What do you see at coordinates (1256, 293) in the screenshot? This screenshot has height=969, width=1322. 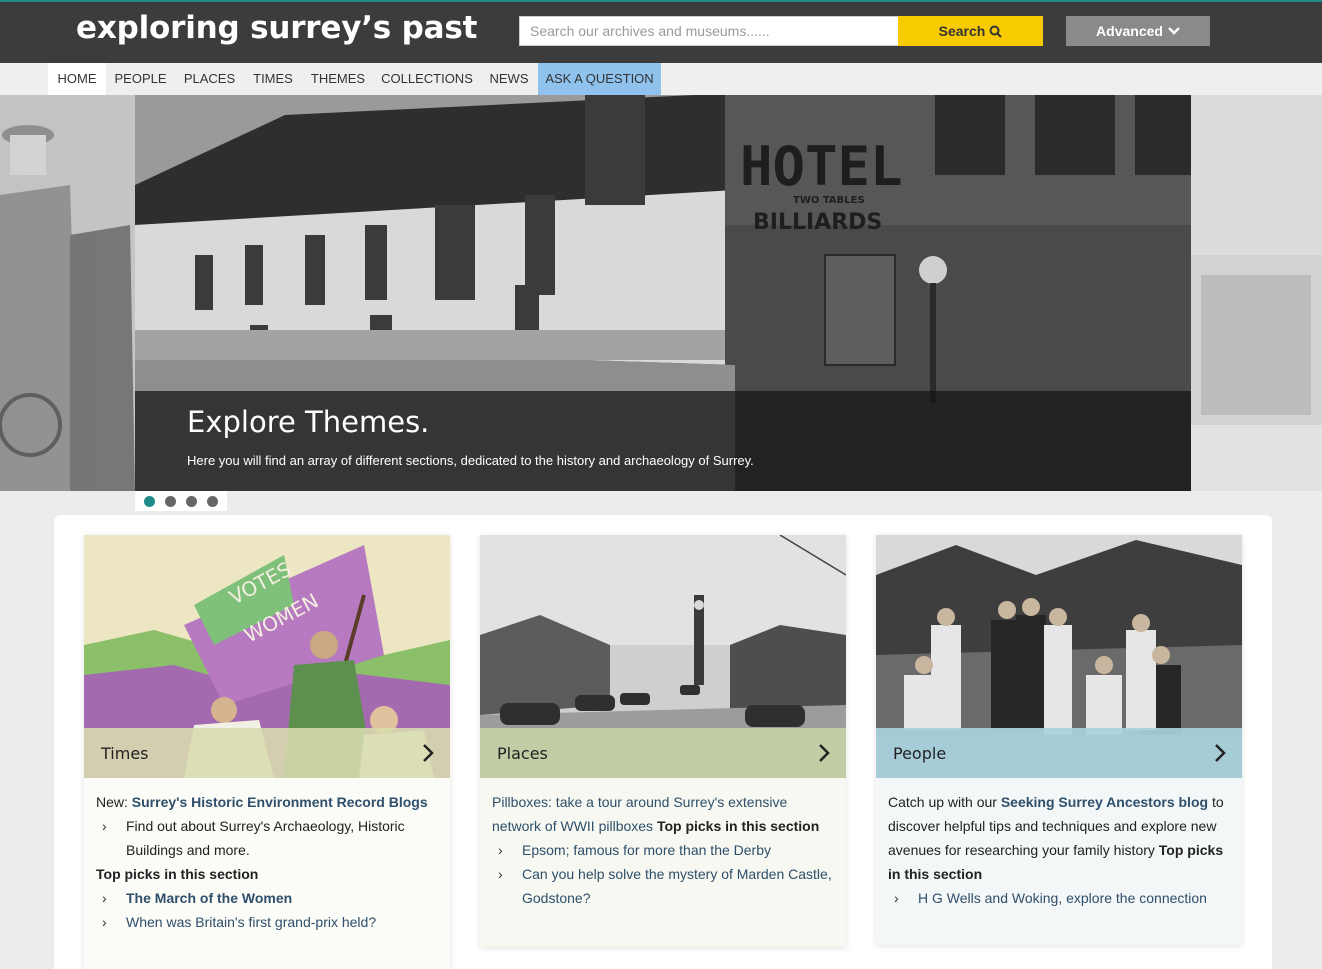 I see `hero-next-slide-image` at bounding box center [1256, 293].